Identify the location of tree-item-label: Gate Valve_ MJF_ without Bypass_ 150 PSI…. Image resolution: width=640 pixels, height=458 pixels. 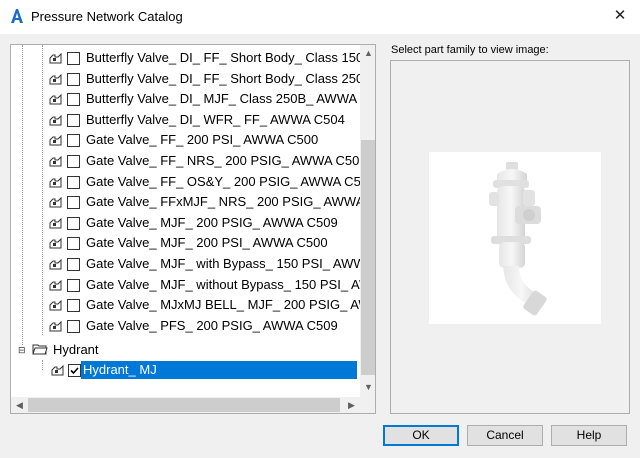
(231, 284).